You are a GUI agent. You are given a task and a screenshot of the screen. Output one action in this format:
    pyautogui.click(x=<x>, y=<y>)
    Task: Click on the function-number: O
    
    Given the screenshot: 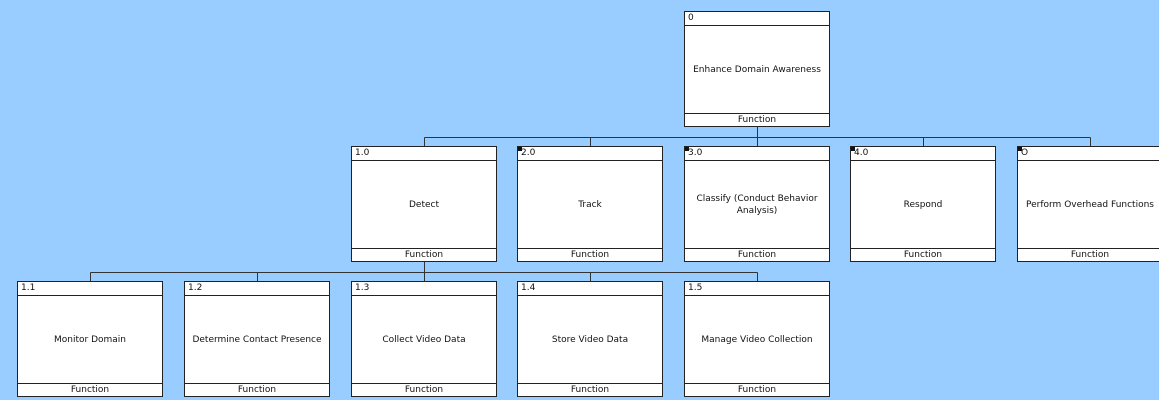 What is the action you would take?
    pyautogui.click(x=1088, y=154)
    